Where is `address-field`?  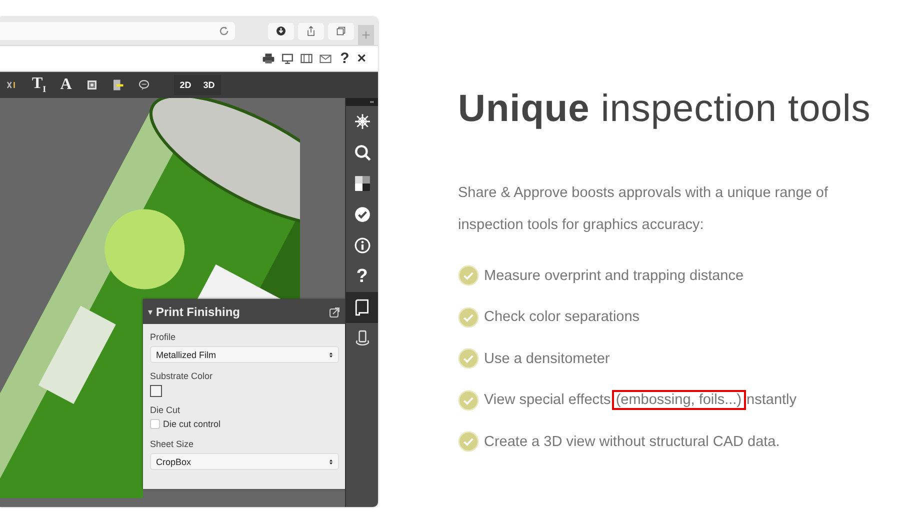
address-field is located at coordinates (117, 31).